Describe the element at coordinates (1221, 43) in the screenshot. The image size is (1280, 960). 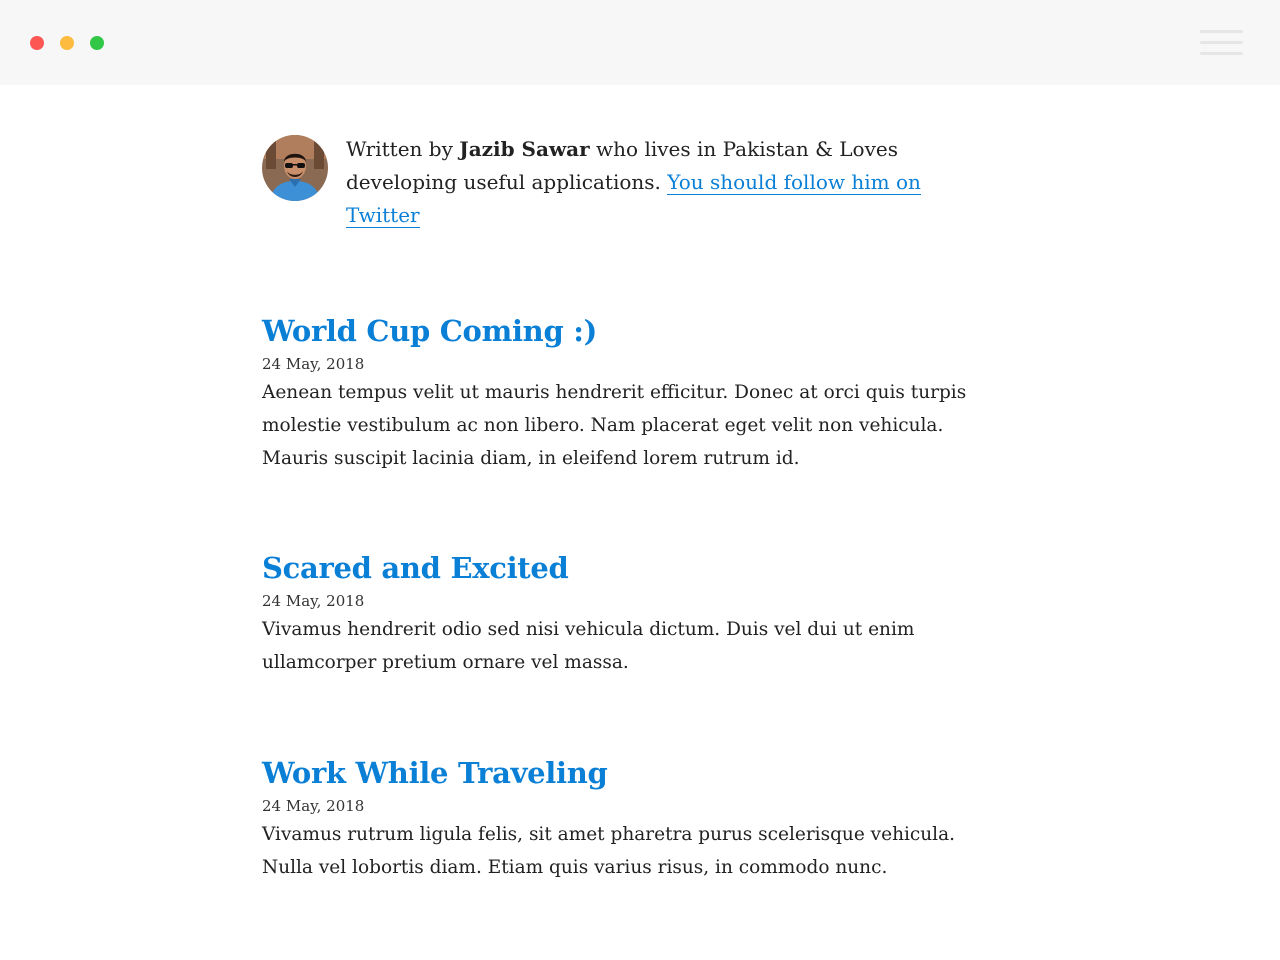
I see `hamburger-menu-icon` at that location.